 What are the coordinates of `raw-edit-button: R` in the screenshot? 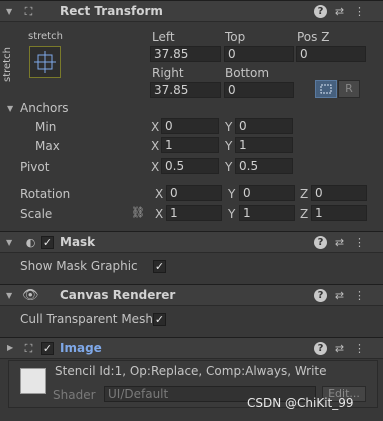 It's located at (349, 89).